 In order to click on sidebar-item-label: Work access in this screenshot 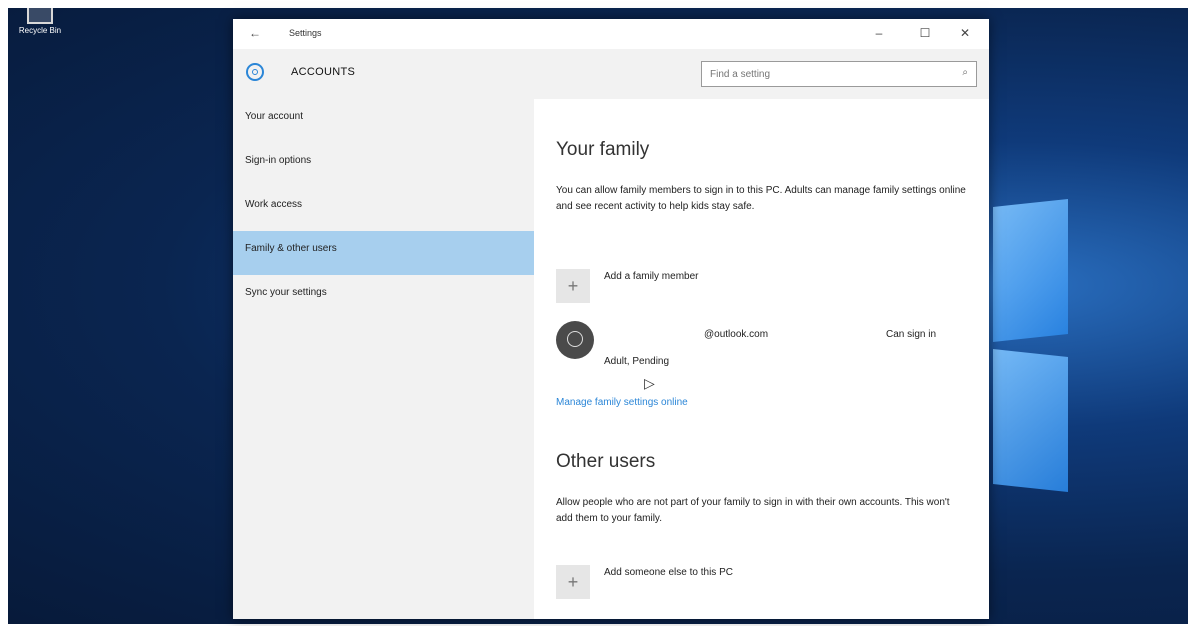, I will do `click(274, 204)`.